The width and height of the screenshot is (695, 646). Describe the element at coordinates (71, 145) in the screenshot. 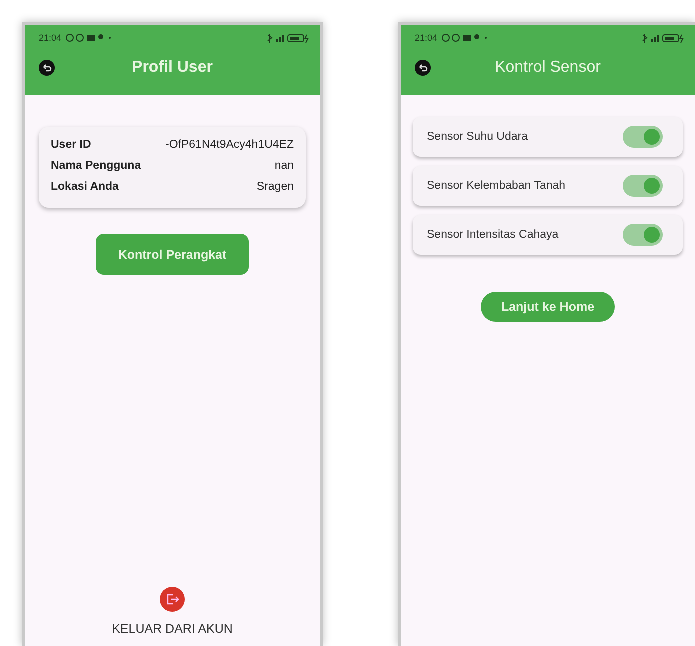

I see `field-label: User ID` at that location.